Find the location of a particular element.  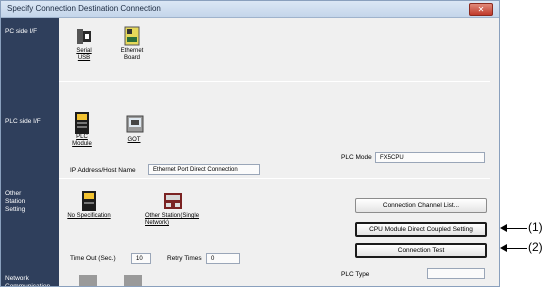

pc-side-item-label: Serial USB is located at coordinates (84, 54).